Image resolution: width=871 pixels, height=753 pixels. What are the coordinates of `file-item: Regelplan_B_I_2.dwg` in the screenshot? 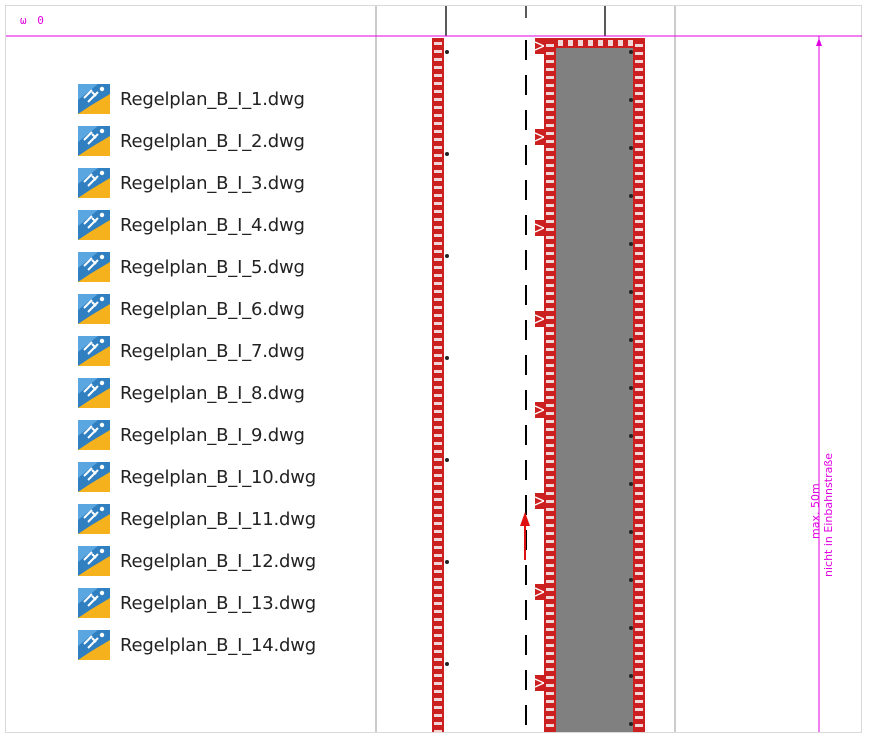 It's located at (228, 141).